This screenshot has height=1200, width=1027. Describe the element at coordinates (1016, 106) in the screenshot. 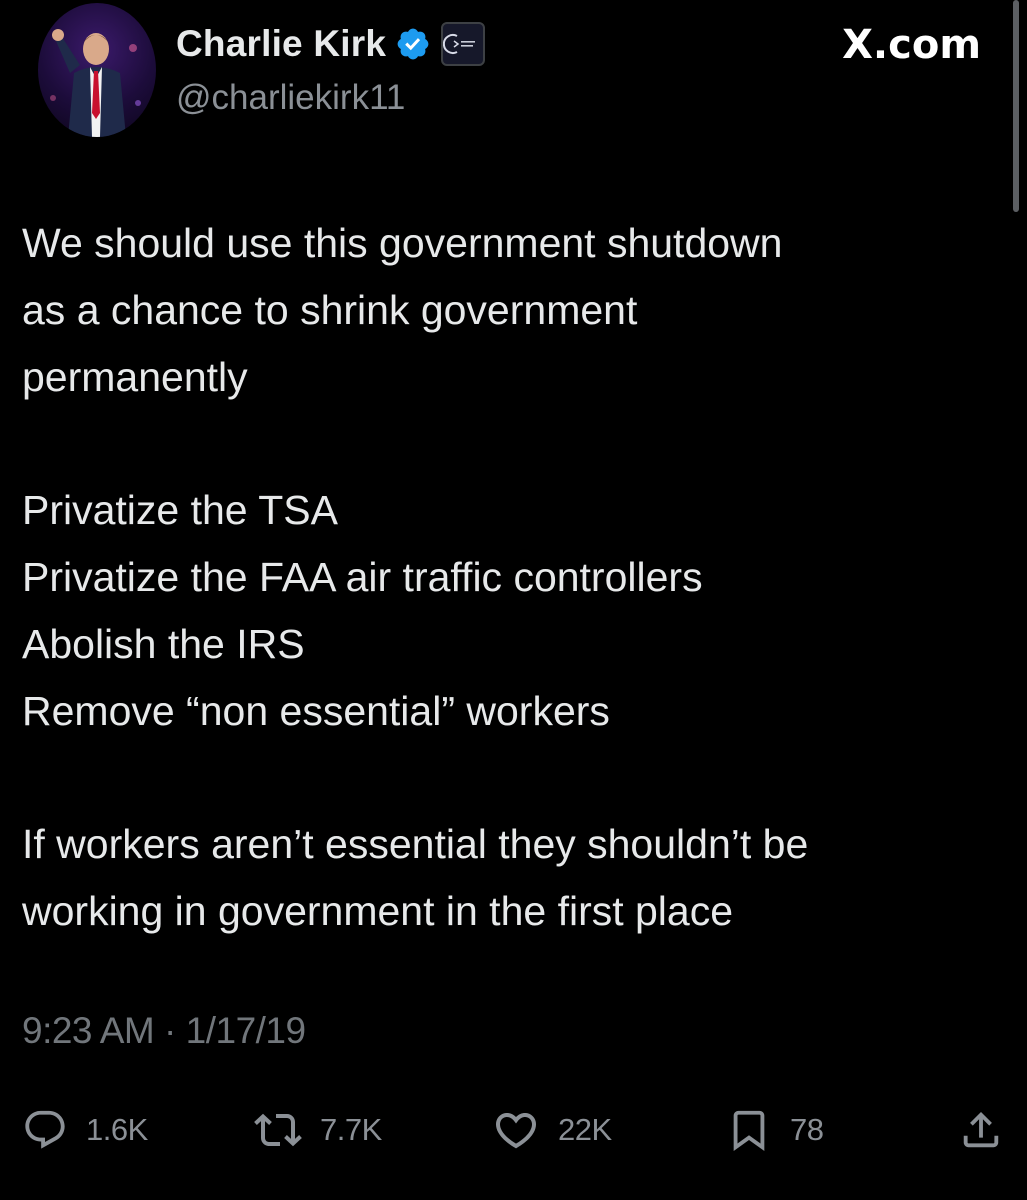

I see `scrollbar` at that location.